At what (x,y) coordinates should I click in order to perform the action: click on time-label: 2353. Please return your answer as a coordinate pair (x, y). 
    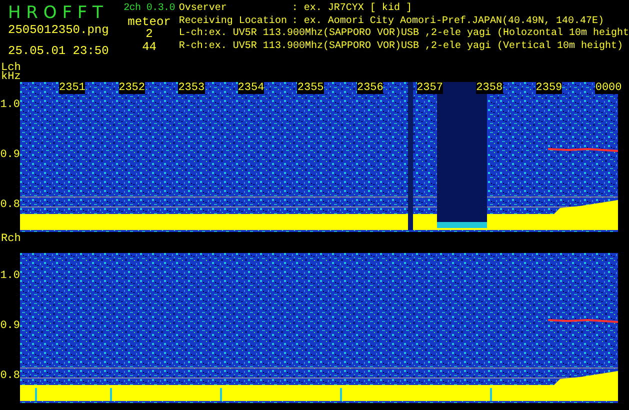
    Looking at the image, I should click on (191, 88).